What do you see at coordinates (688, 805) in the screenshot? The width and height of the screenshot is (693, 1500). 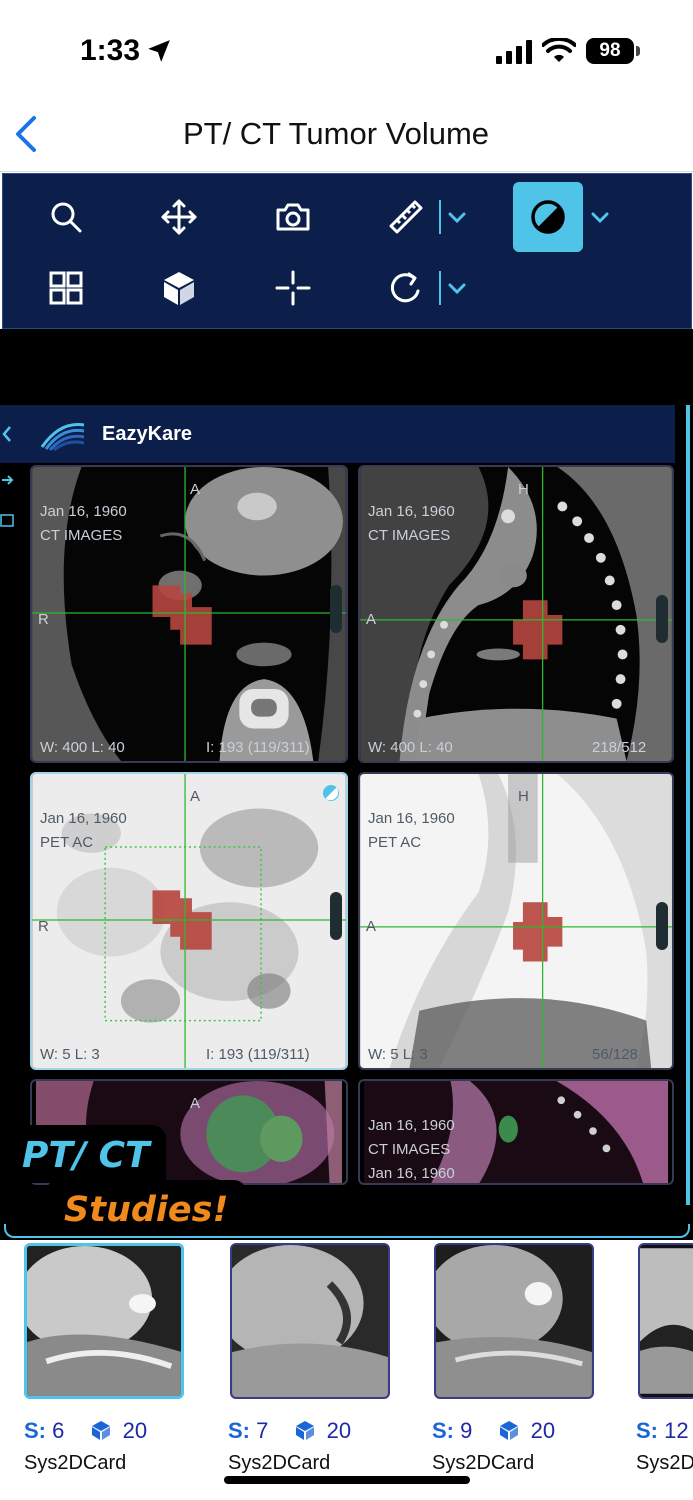 I see `viewer-right-border` at bounding box center [688, 805].